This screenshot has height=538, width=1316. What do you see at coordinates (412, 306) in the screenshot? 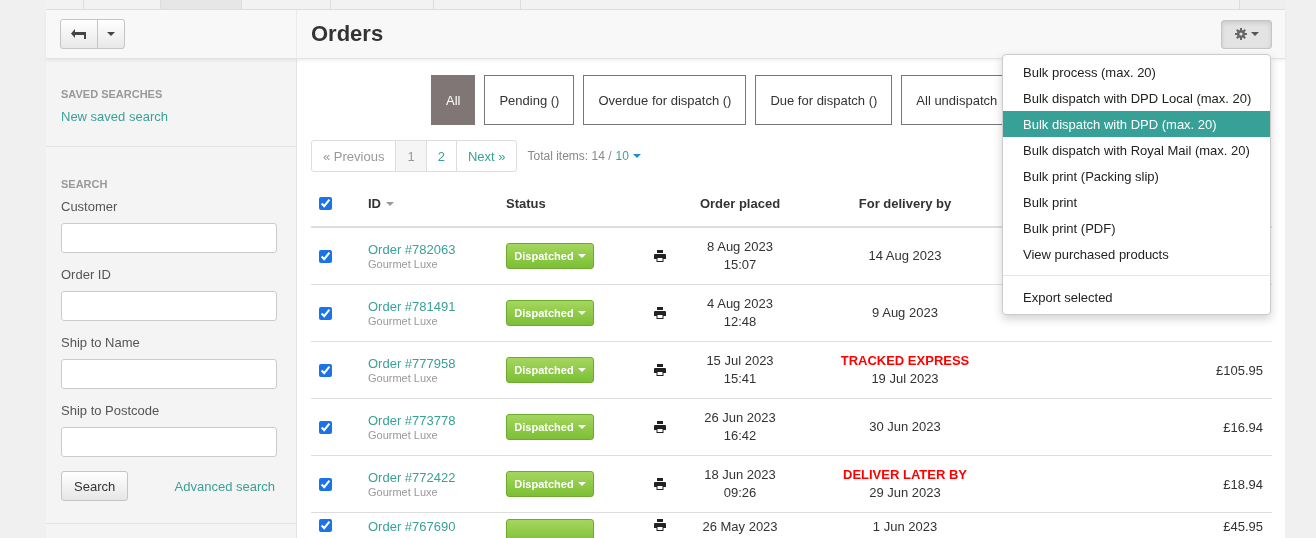
I see `order-link: Order #781491` at bounding box center [412, 306].